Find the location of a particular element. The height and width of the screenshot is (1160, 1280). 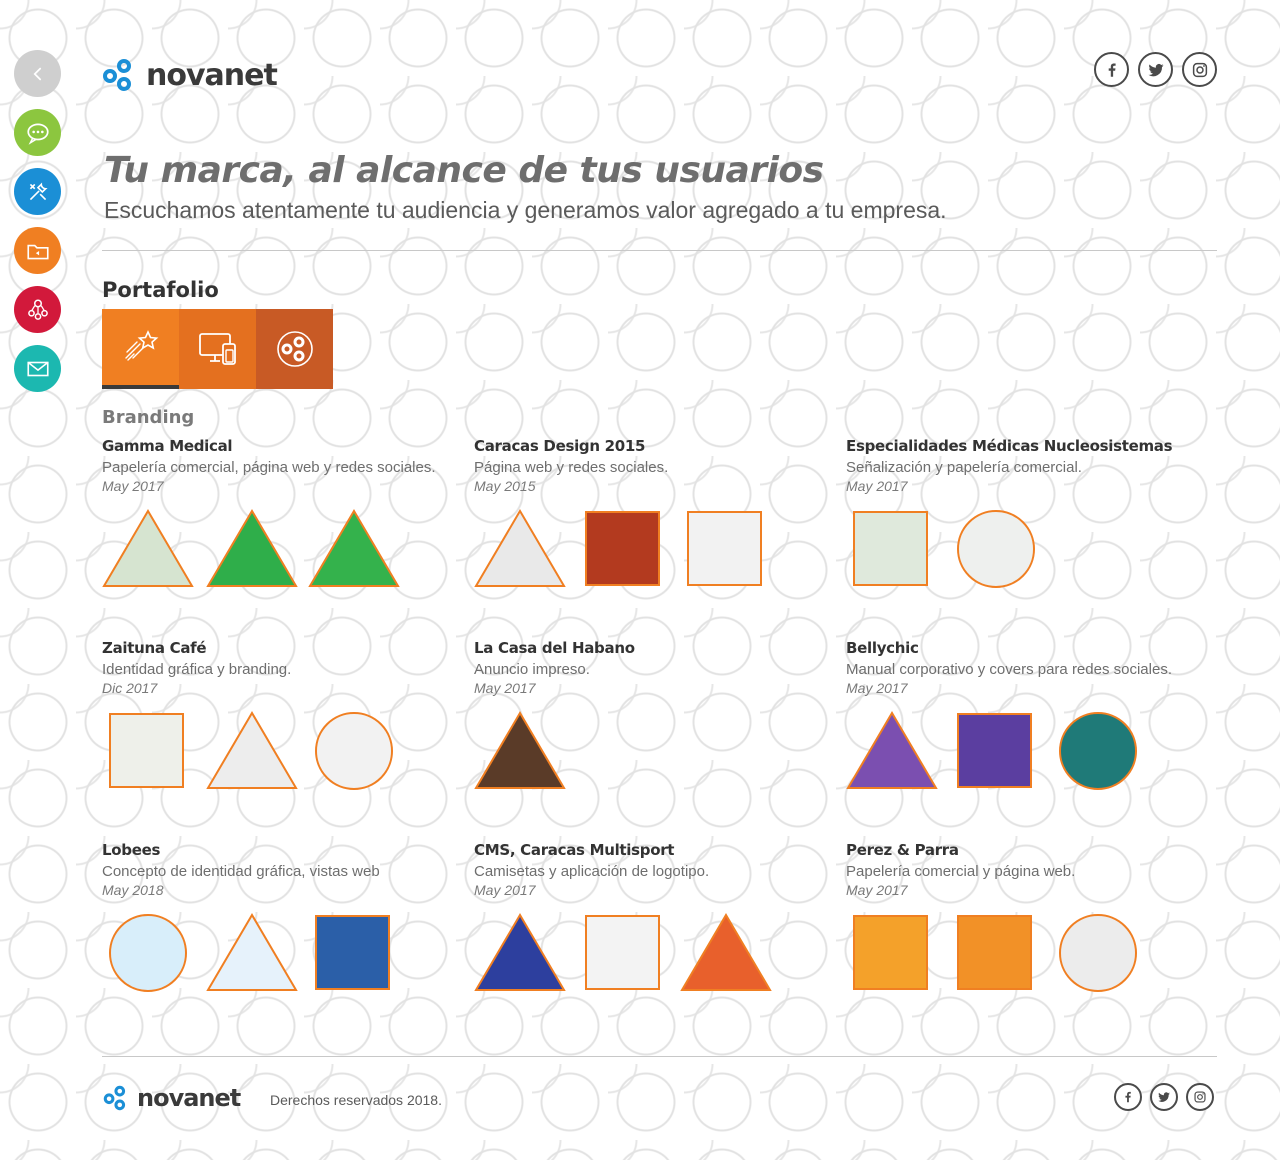

instagram-button is located at coordinates (1199, 69).